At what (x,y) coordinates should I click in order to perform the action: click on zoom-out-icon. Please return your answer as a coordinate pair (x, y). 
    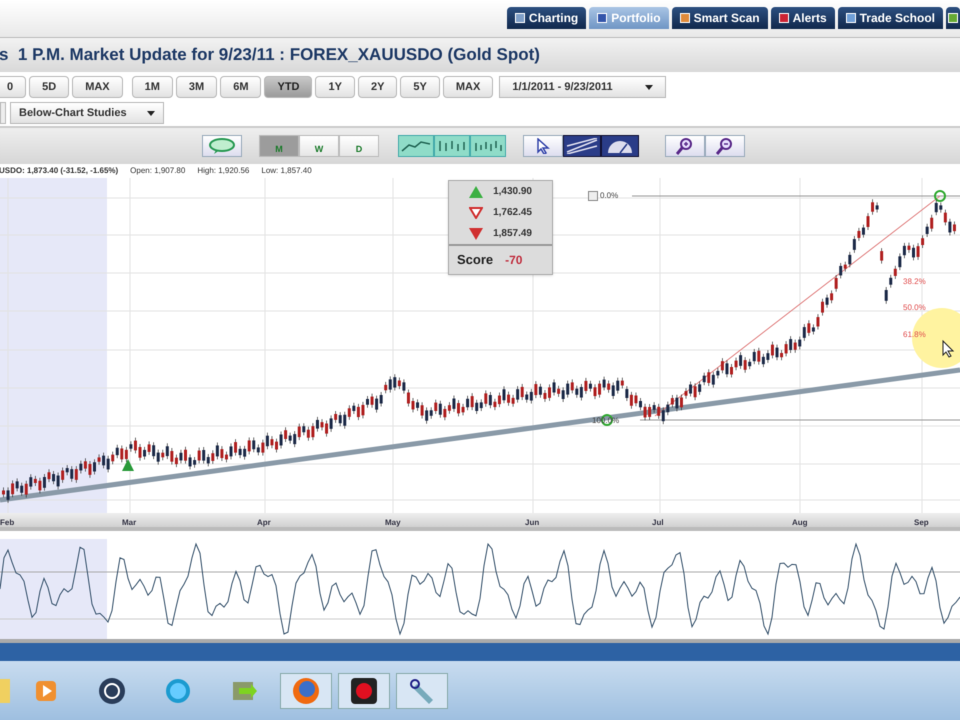
    Looking at the image, I should click on (725, 146).